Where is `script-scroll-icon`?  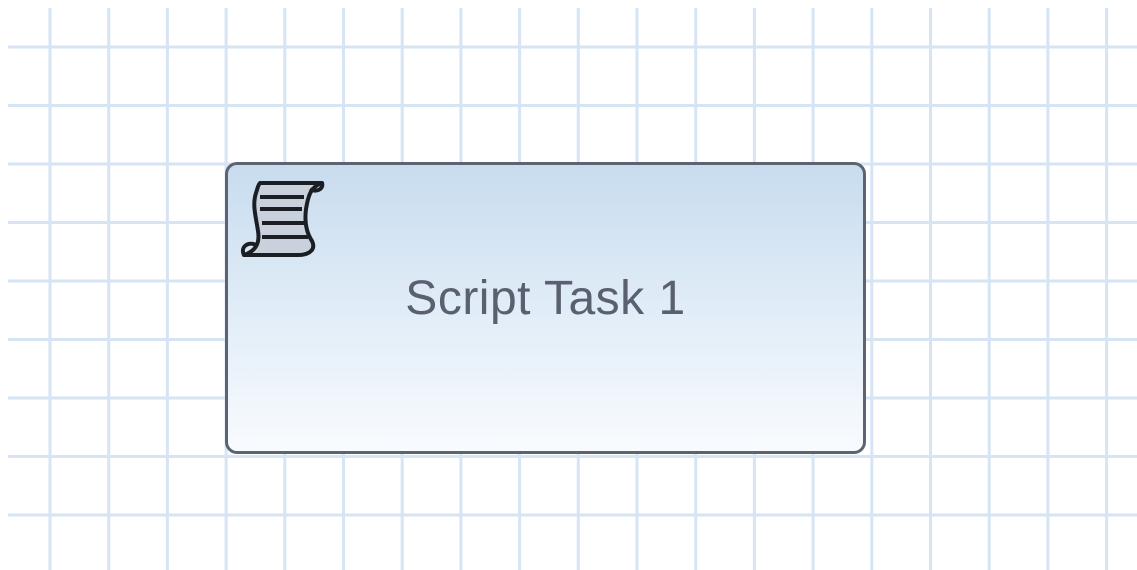
script-scroll-icon is located at coordinates (283, 219).